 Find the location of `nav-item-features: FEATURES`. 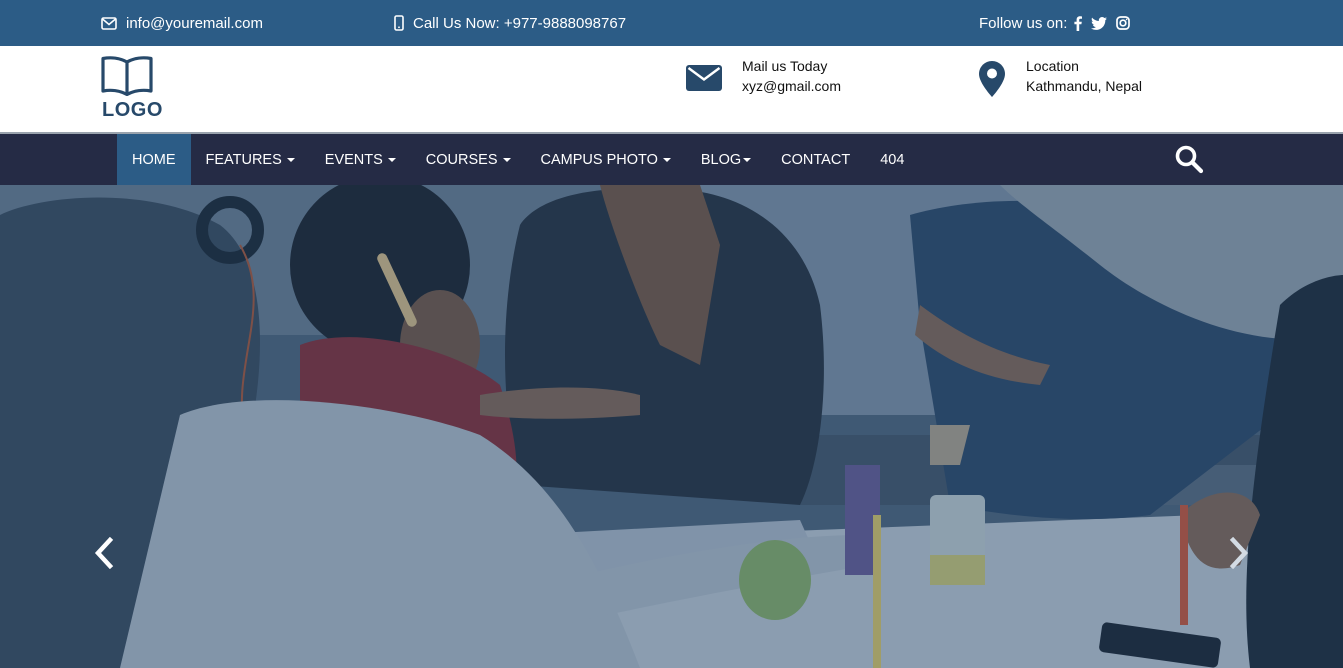

nav-item-features: FEATURES is located at coordinates (250, 159).